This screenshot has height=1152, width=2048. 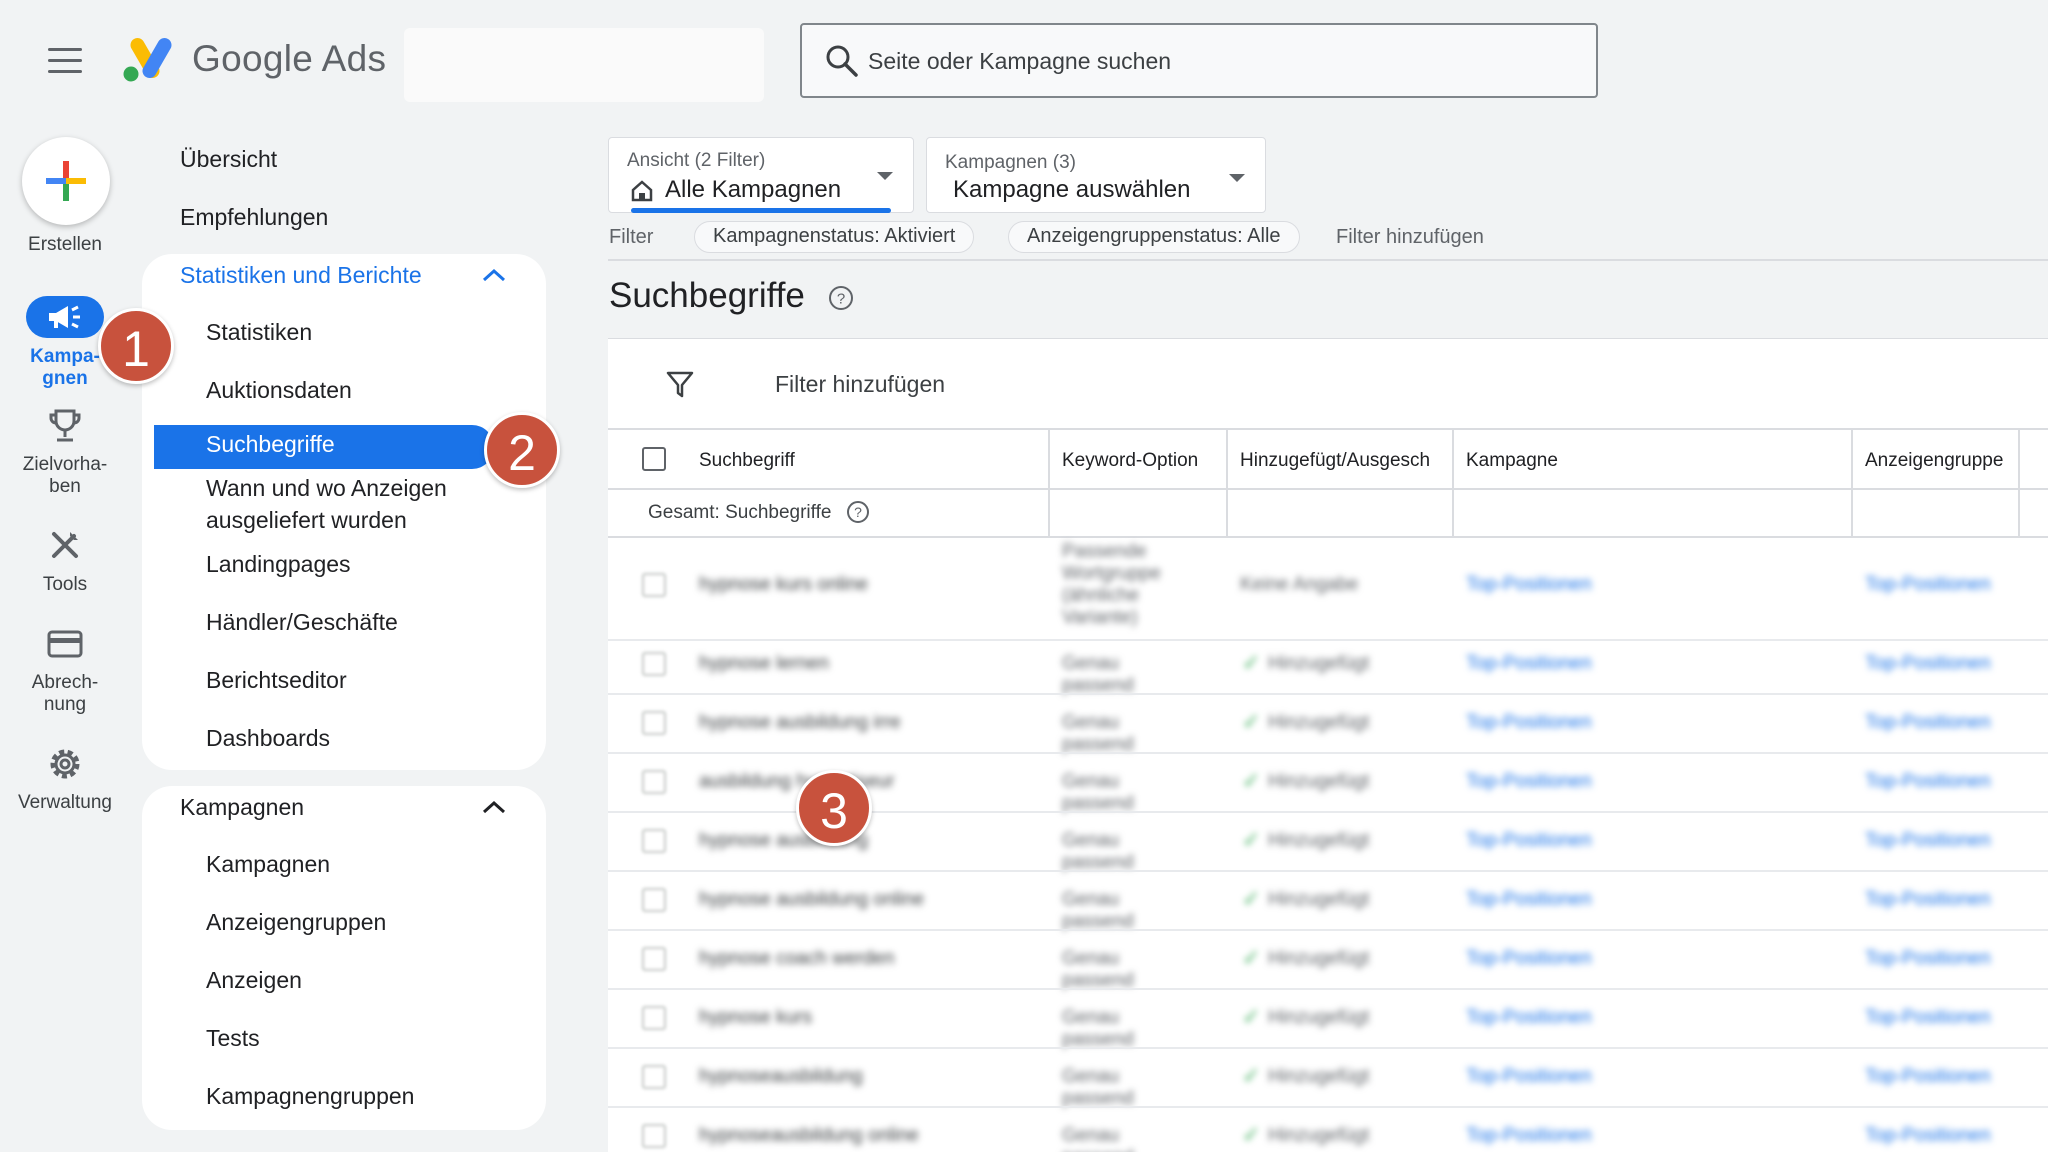 I want to click on search-bar, so click(x=1199, y=60).